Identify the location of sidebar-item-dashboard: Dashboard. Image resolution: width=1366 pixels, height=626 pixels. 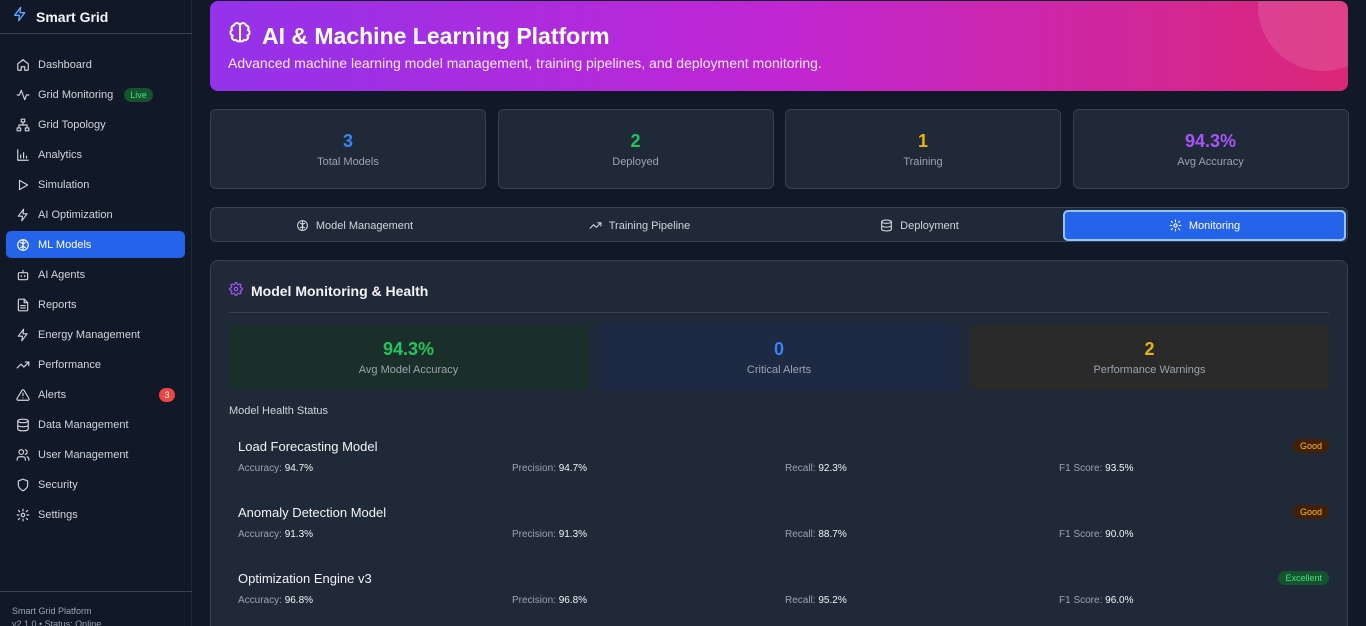
(95, 64).